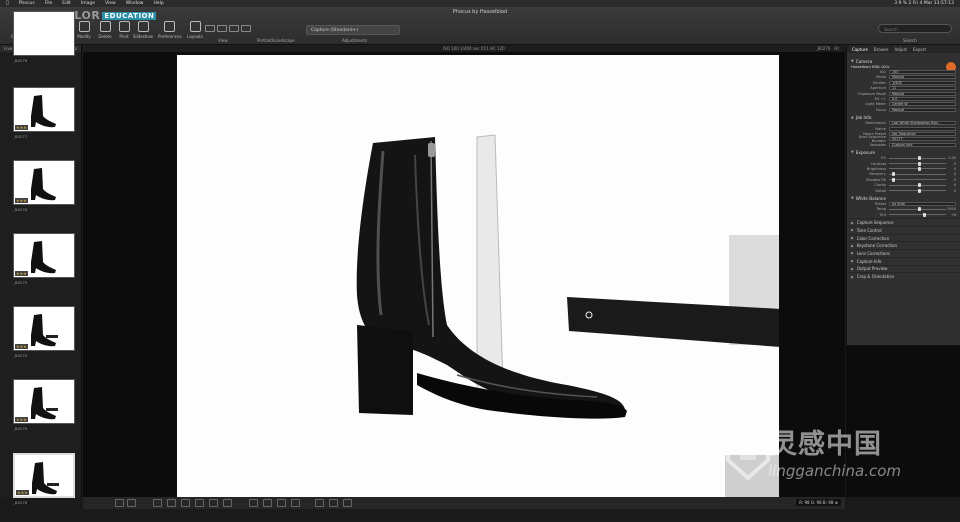 The height and width of the screenshot is (522, 960). Describe the element at coordinates (903, 260) in the screenshot. I see `collapsed-tool-5: ▶ Capture Info` at that location.